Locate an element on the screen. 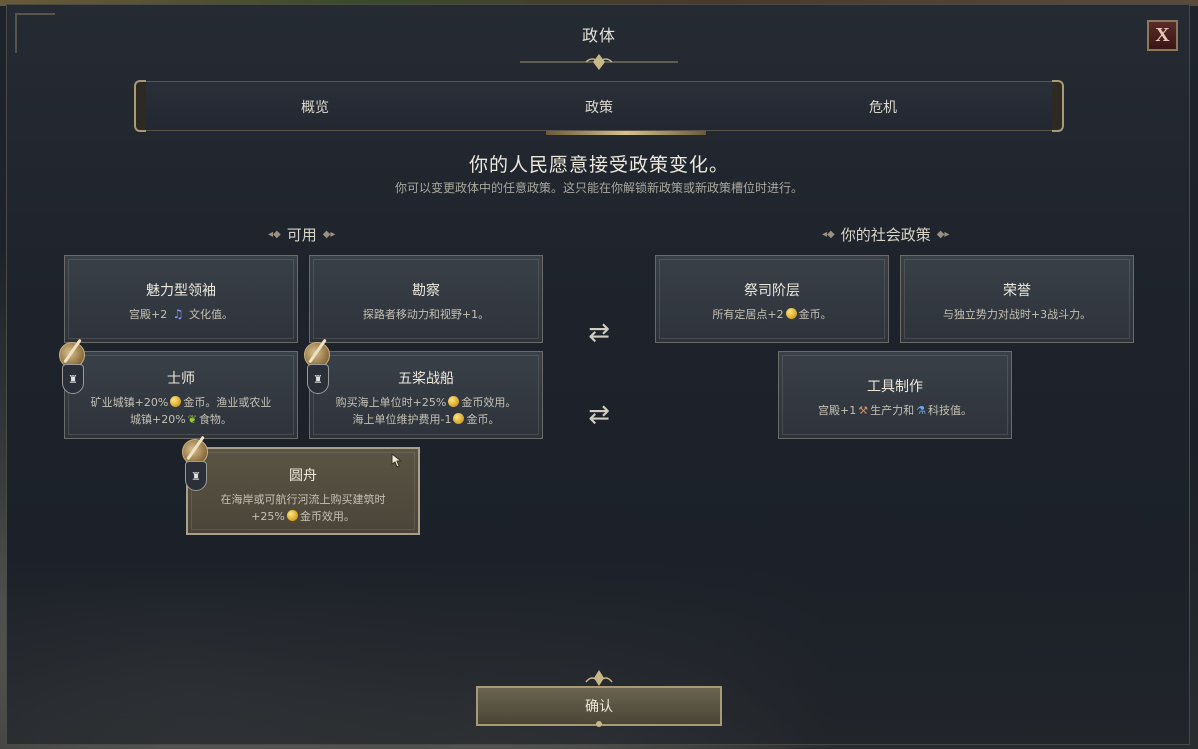 The width and height of the screenshot is (1198, 749). available-section-title: ◂◆ 可用 ◆▸ is located at coordinates (301, 234).